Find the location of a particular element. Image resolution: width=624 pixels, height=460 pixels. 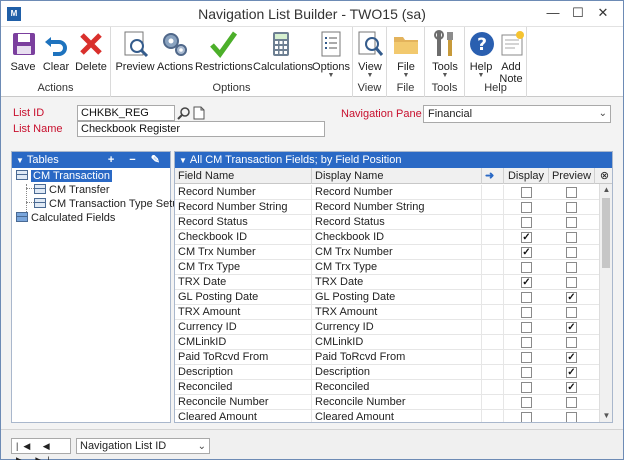

view-button: View ▼ is located at coordinates (370, 54).